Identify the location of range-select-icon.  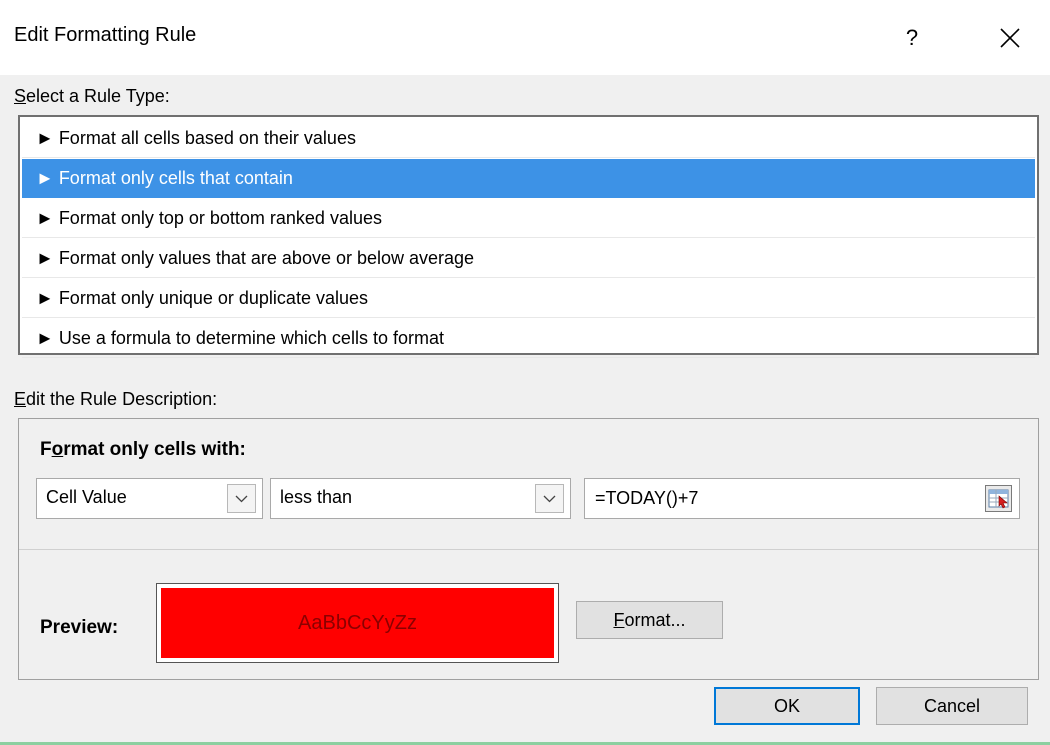
(998, 499).